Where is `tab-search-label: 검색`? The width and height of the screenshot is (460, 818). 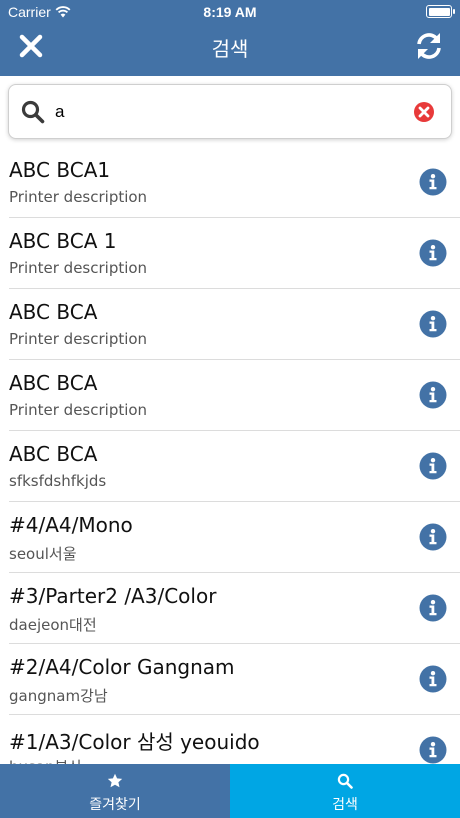 tab-search-label: 검색 is located at coordinates (345, 805).